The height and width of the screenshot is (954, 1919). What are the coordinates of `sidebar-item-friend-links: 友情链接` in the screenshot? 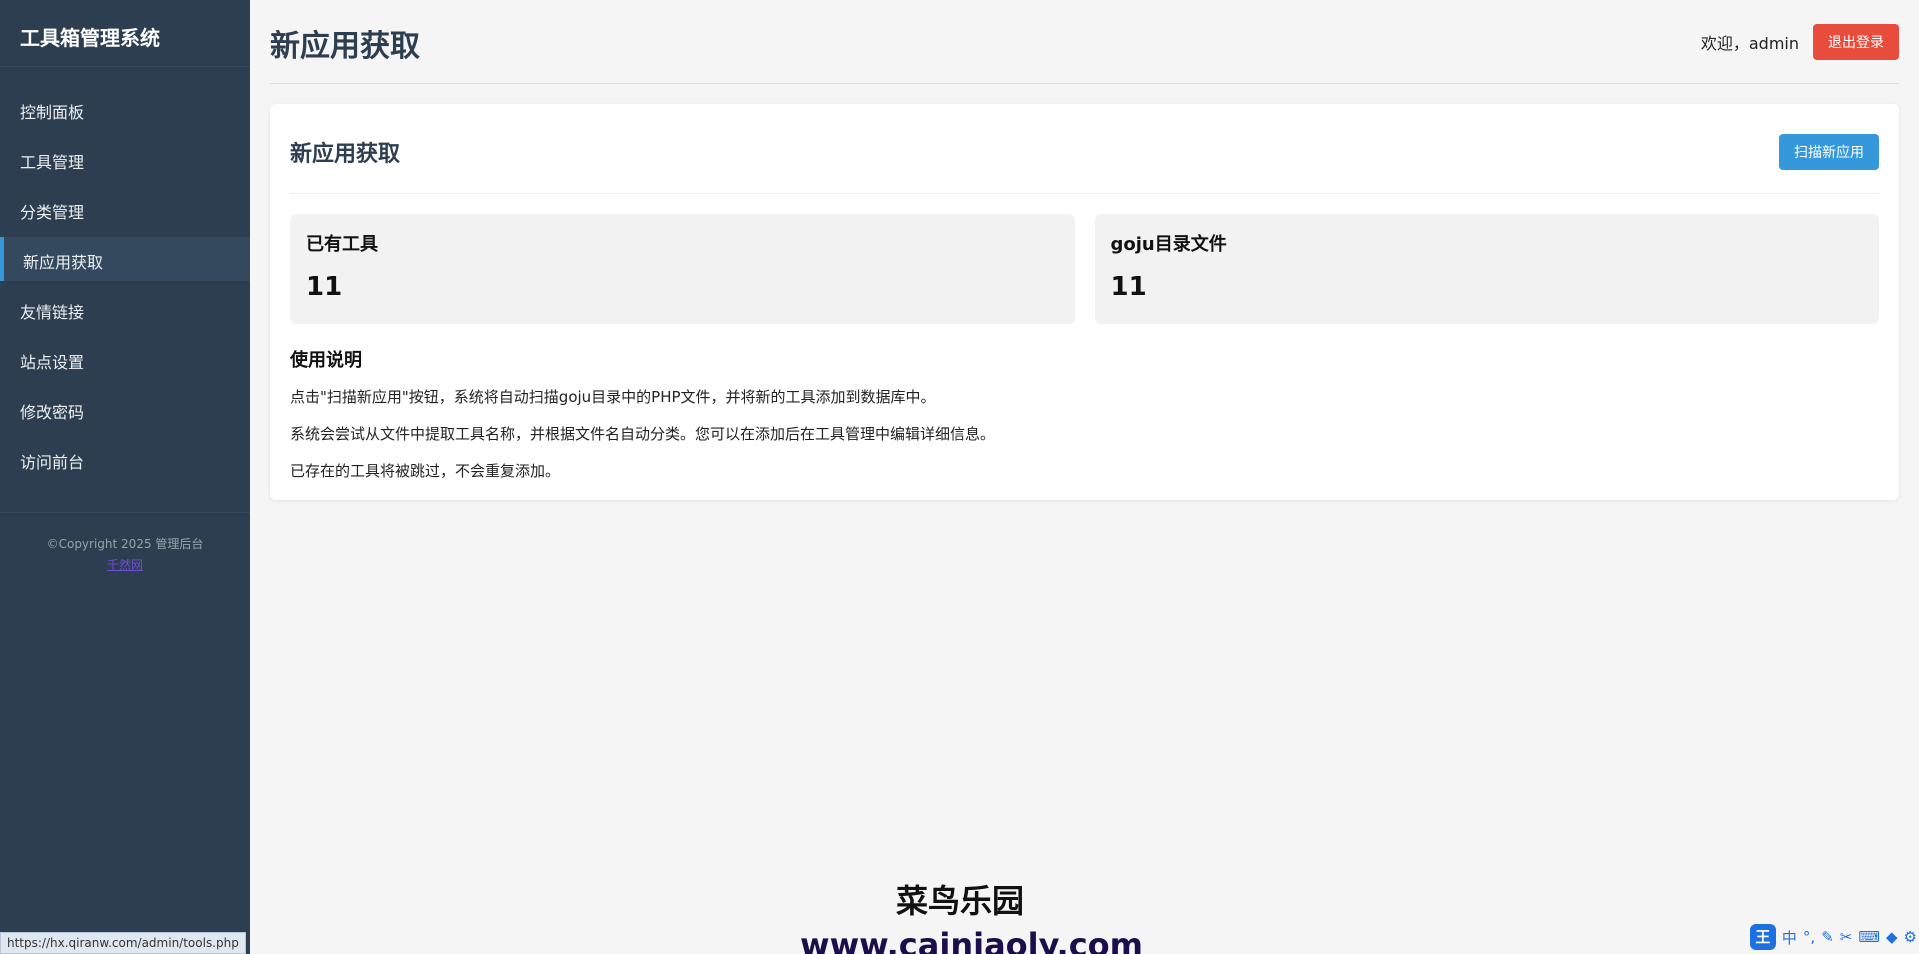 It's located at (125, 309).